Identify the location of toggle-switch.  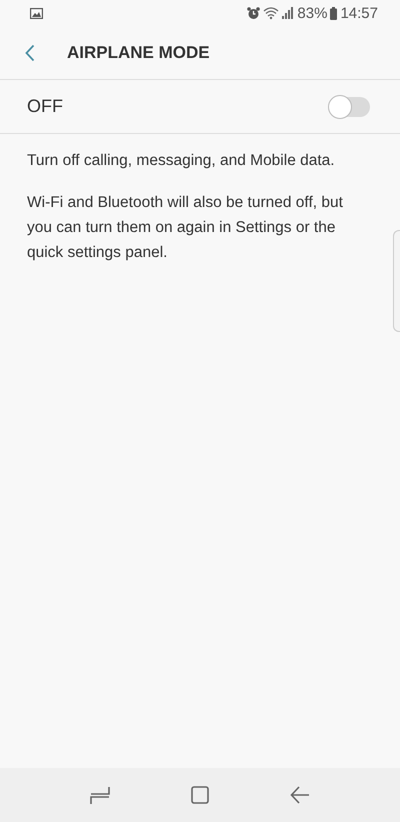
(349, 106).